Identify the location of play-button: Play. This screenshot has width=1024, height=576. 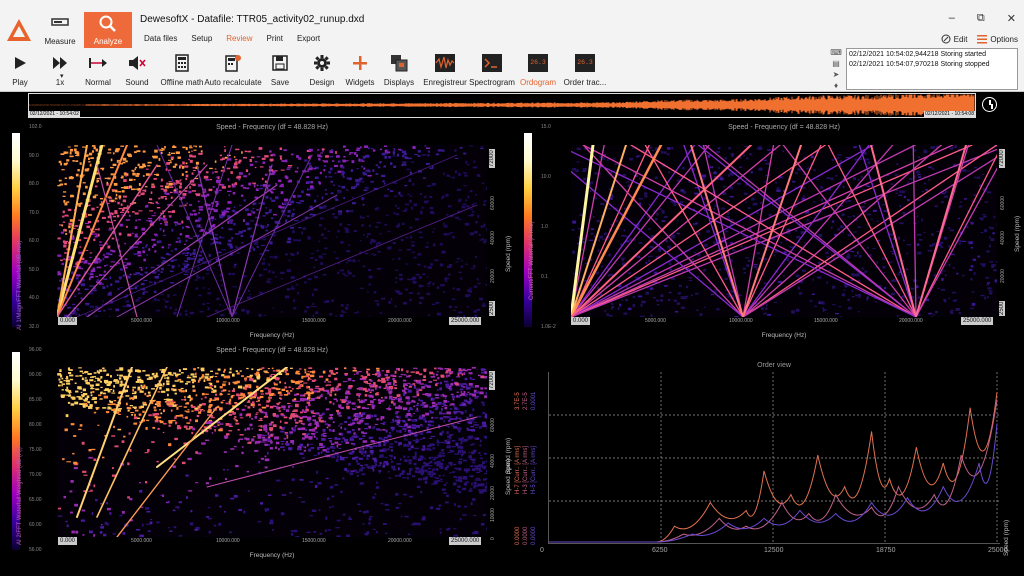
(20, 70).